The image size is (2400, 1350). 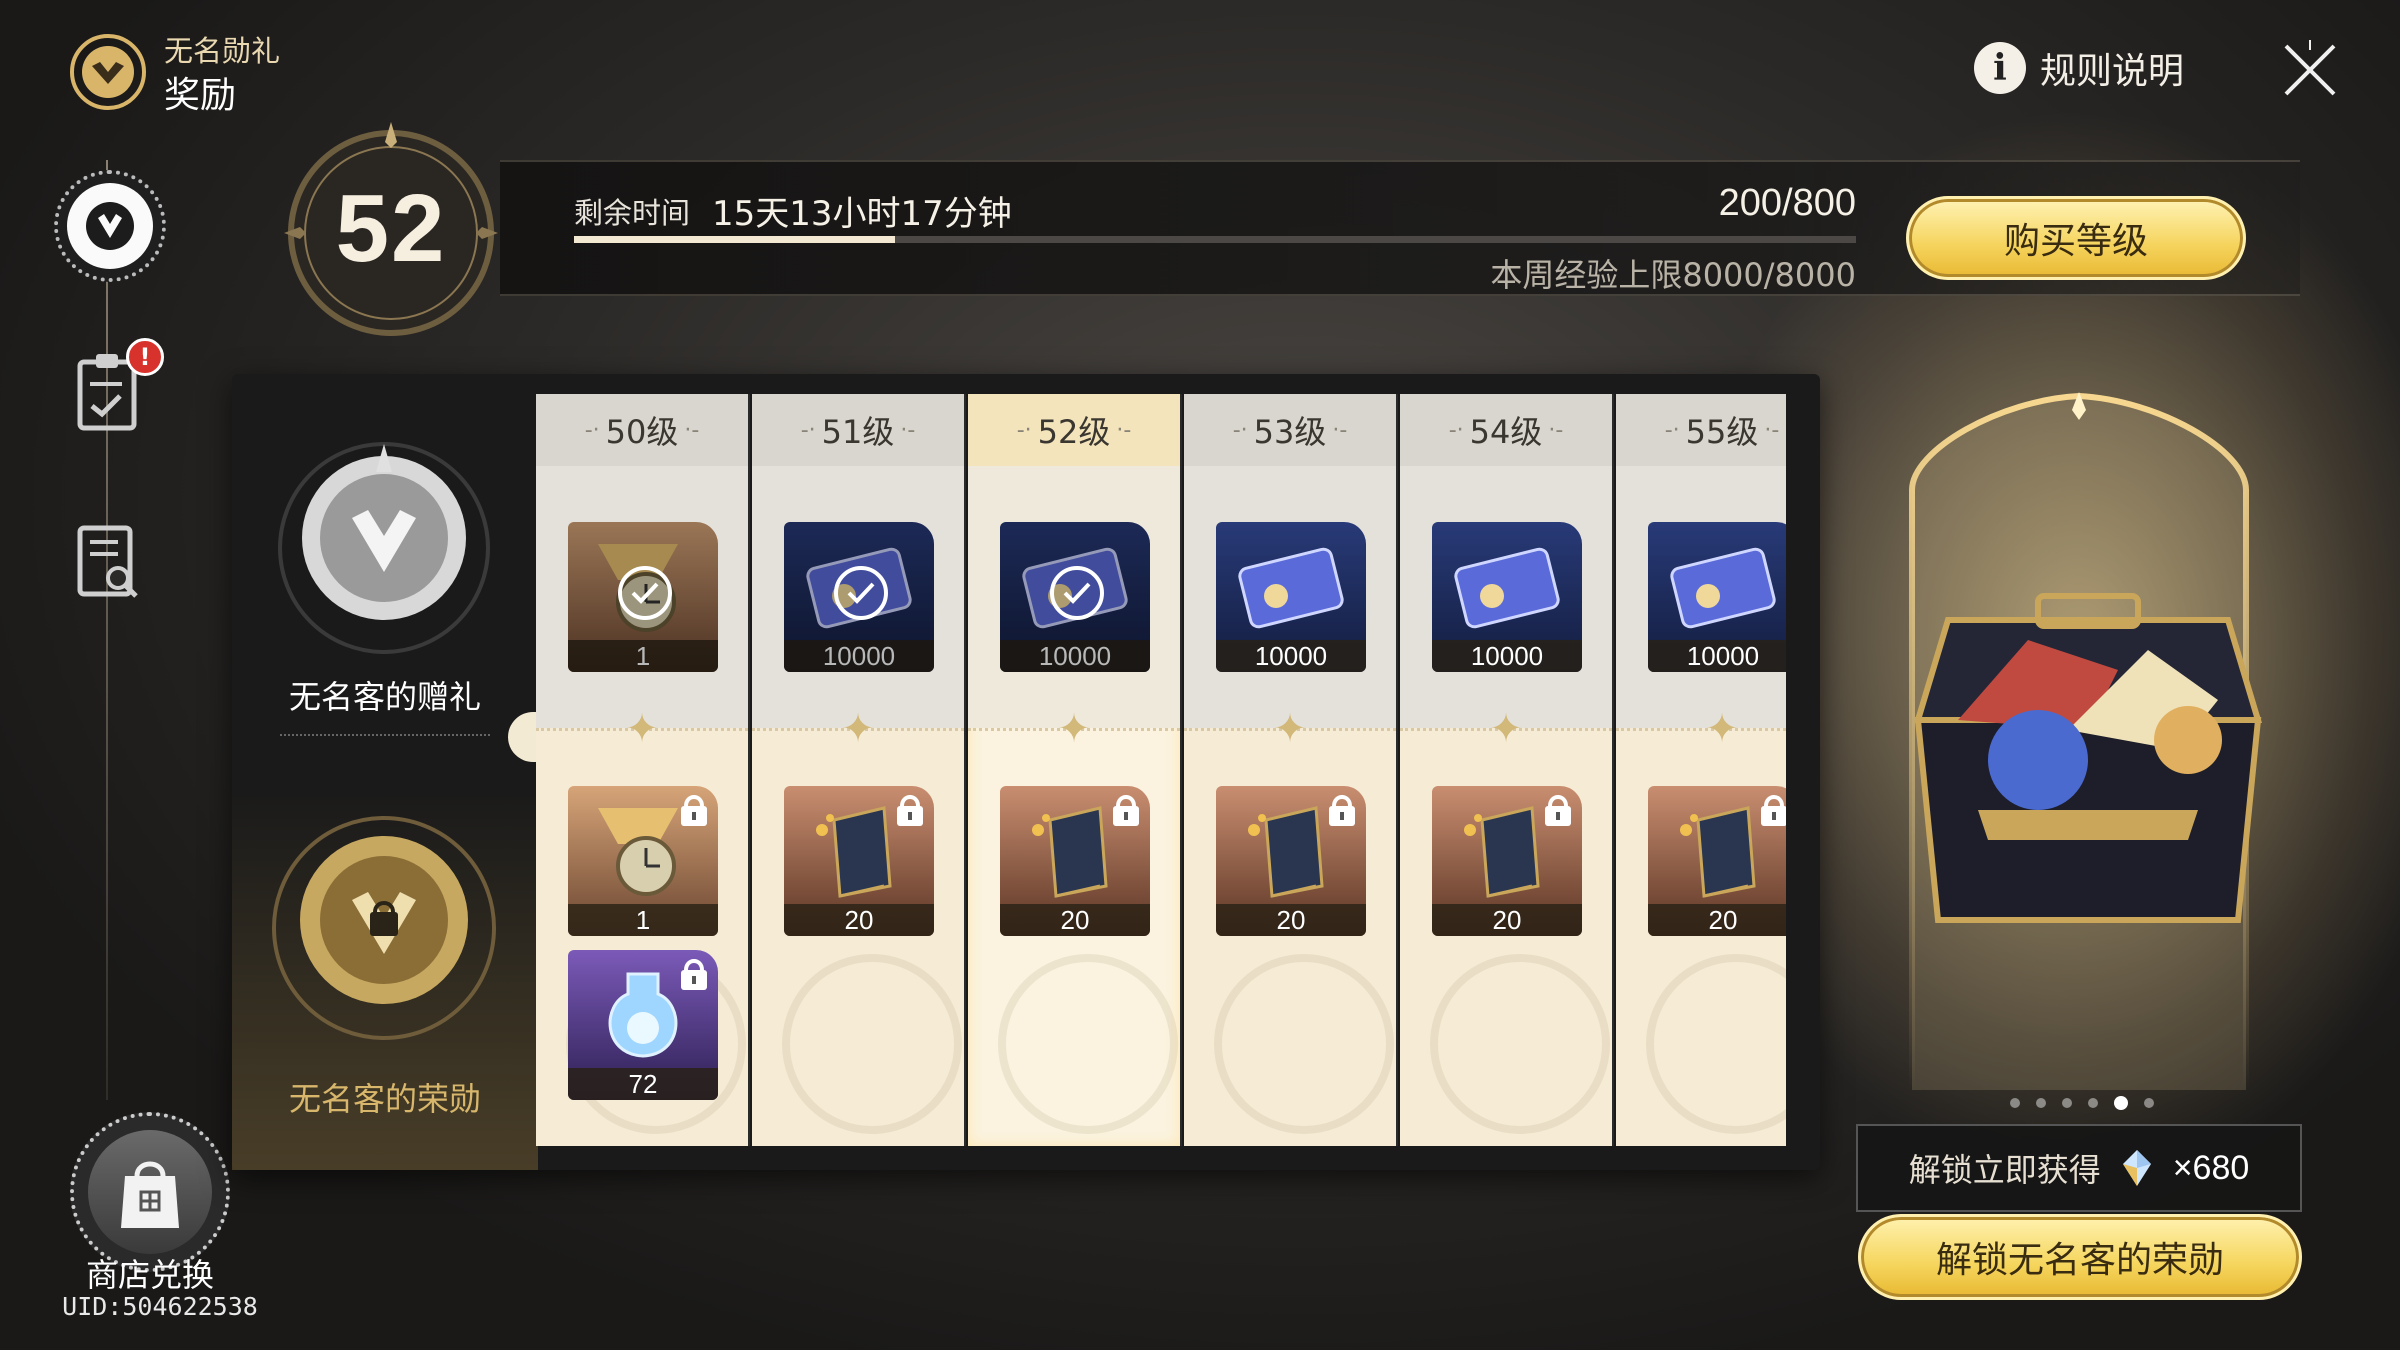 I want to click on track-divider, so click(x=385, y=735).